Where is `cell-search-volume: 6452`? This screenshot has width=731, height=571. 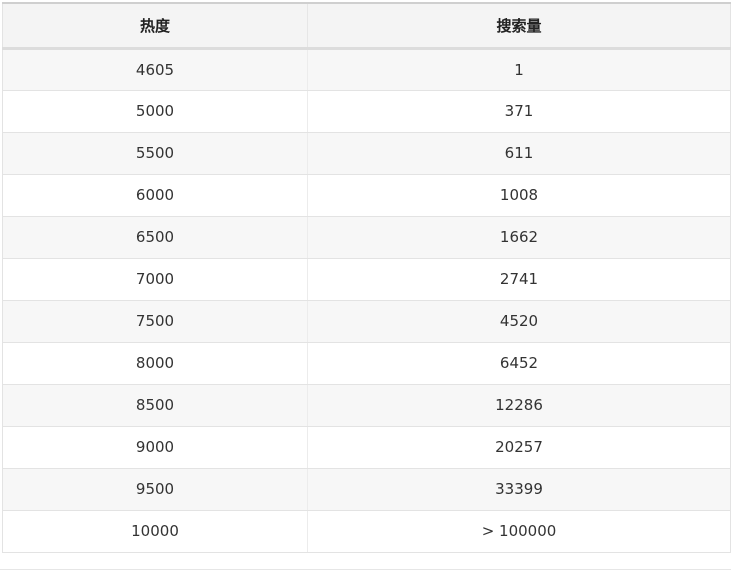
cell-search-volume: 6452 is located at coordinates (519, 363).